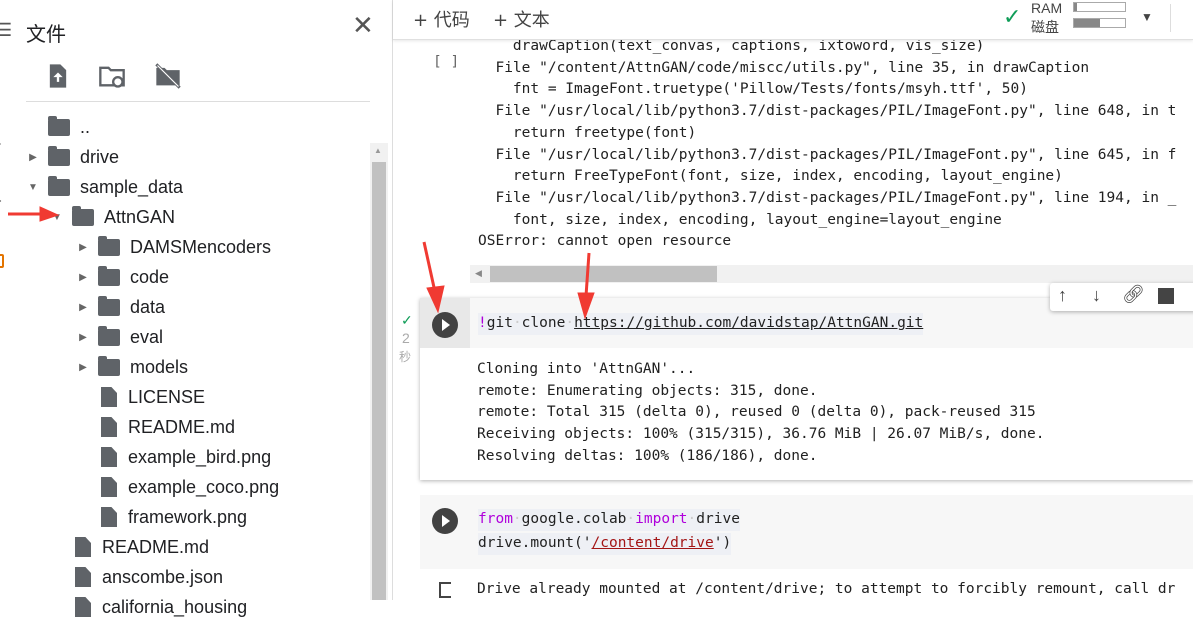 The image size is (1193, 622). What do you see at coordinates (605, 241) in the screenshot?
I see `output-line: OSError: cannot open resource` at bounding box center [605, 241].